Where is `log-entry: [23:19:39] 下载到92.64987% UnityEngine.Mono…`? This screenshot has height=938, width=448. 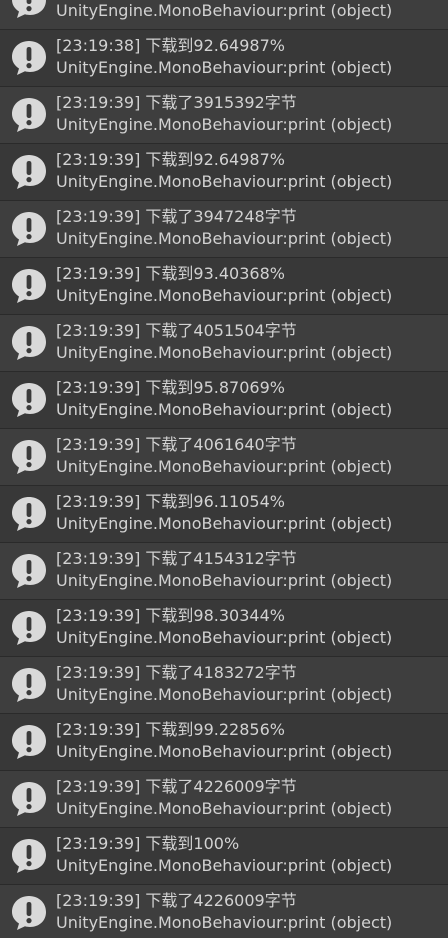 log-entry: [23:19:39] 下载到92.64987% UnityEngine.Mono… is located at coordinates (224, 172).